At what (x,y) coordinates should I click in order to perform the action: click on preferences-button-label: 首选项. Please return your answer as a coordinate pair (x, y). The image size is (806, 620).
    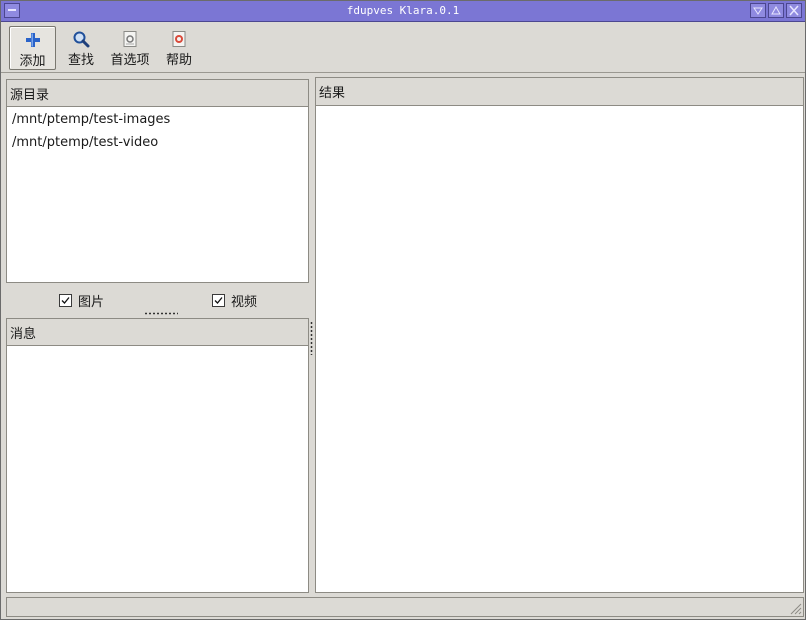
    Looking at the image, I should click on (130, 60).